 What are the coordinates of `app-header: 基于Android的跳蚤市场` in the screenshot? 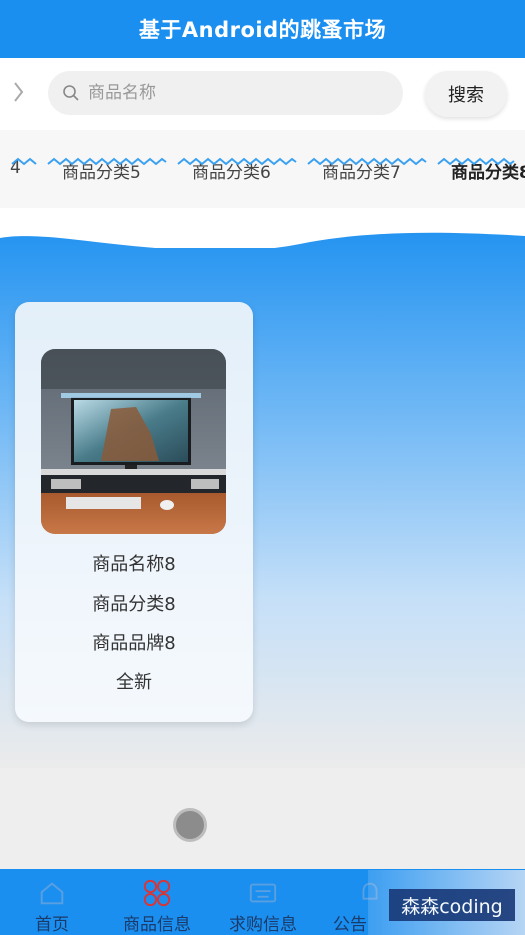 It's located at (262, 29).